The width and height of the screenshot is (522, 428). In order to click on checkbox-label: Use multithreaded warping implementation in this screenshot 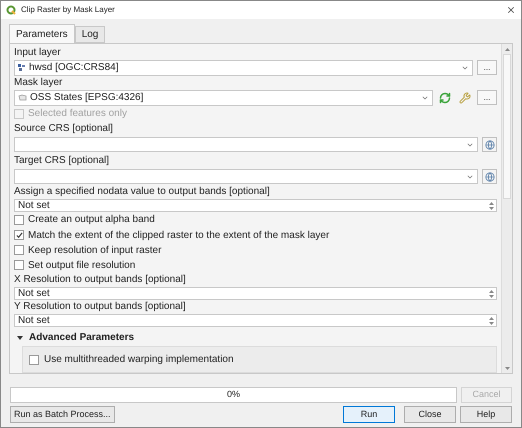, I will do `click(139, 360)`.